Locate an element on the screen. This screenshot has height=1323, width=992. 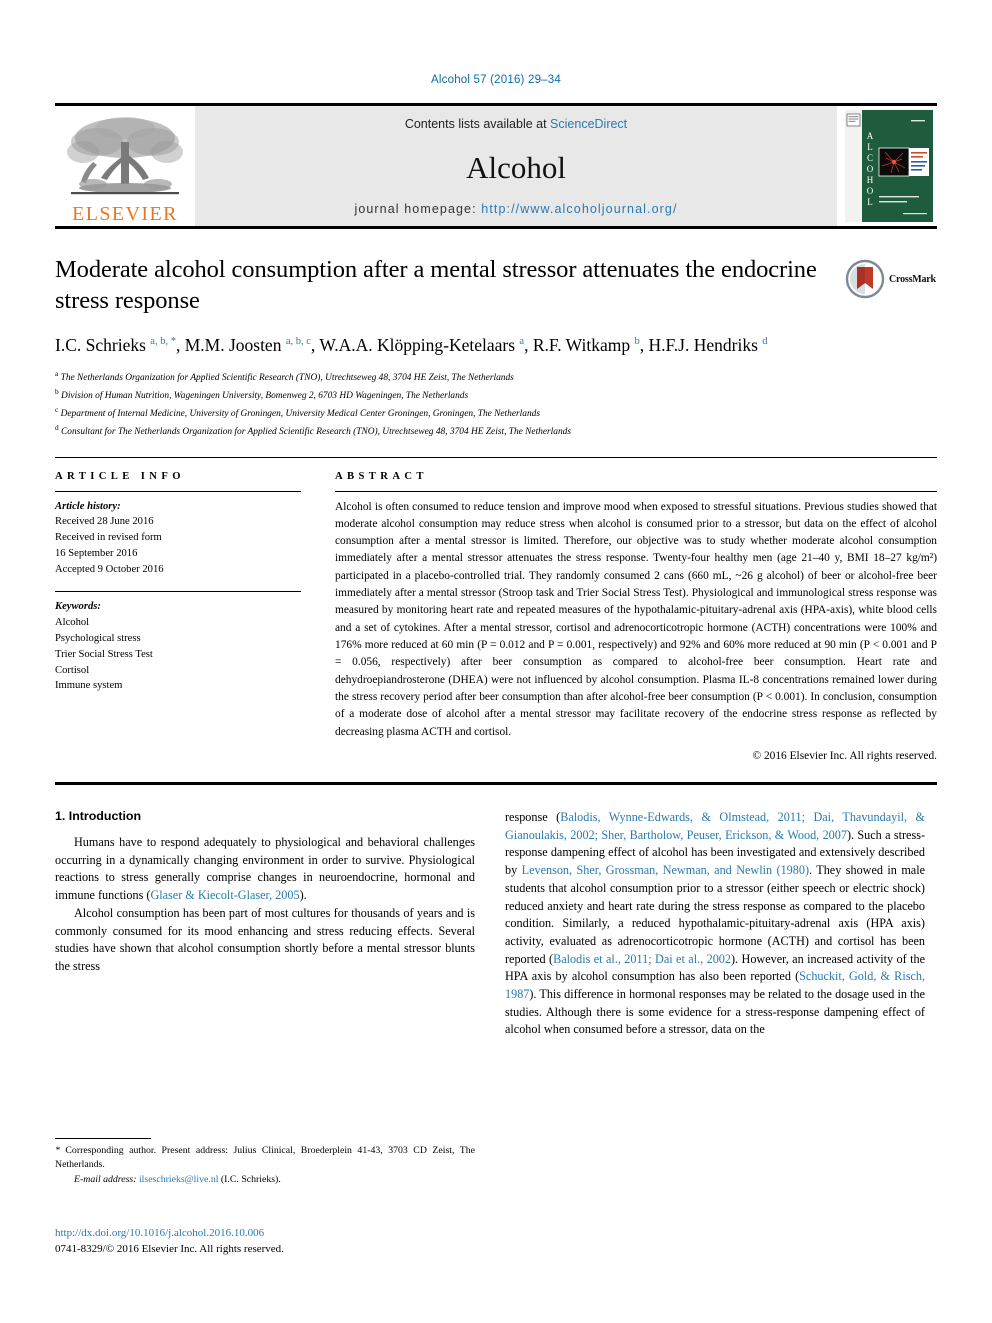
crossmark-label: CrossMark is located at coordinates (912, 279).